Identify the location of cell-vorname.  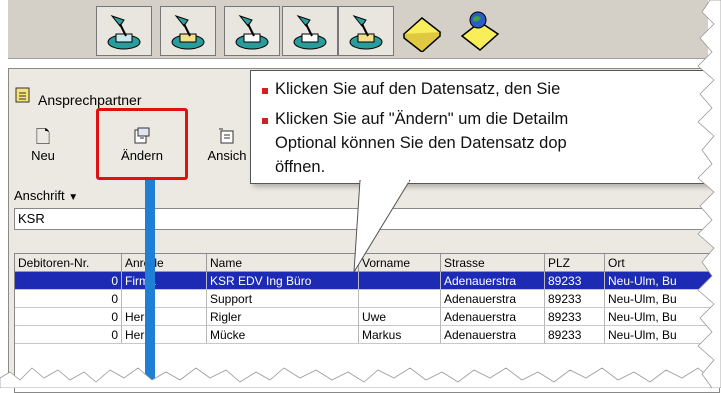
(400, 299).